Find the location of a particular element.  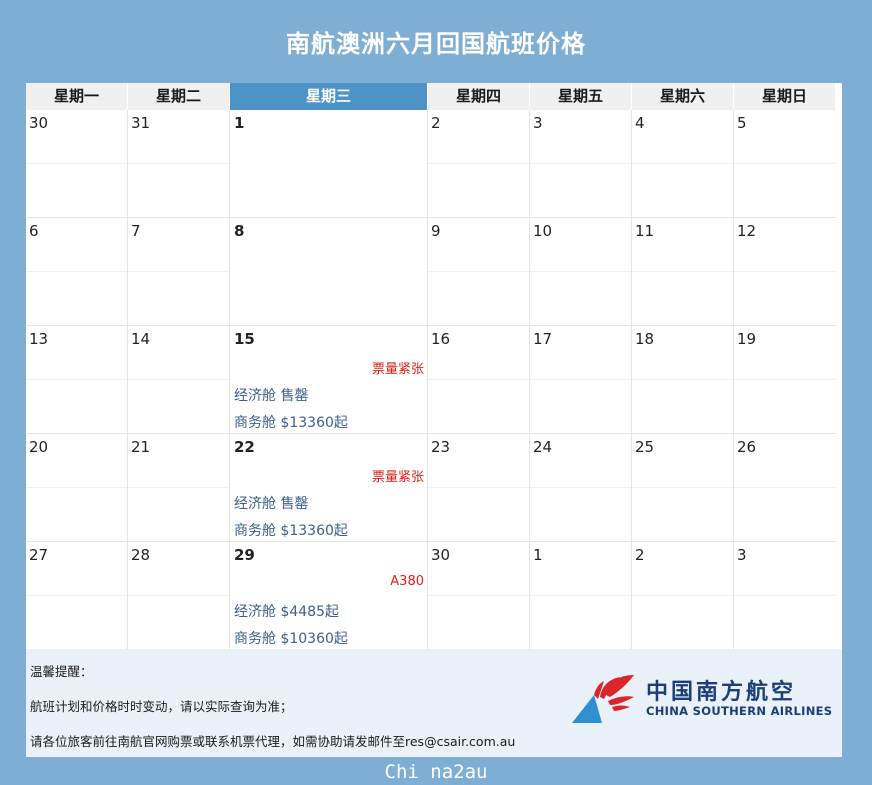

day-cell: 5 is located at coordinates (785, 164).